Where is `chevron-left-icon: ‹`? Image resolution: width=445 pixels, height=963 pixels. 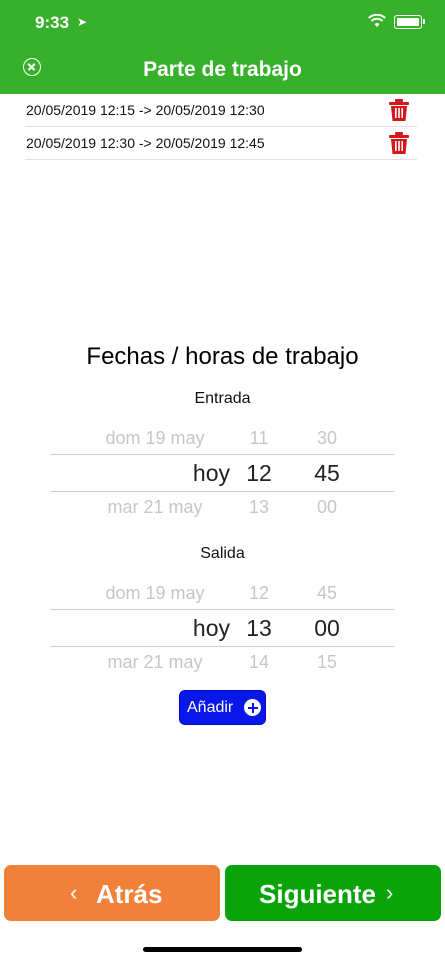 chevron-left-icon: ‹ is located at coordinates (74, 892).